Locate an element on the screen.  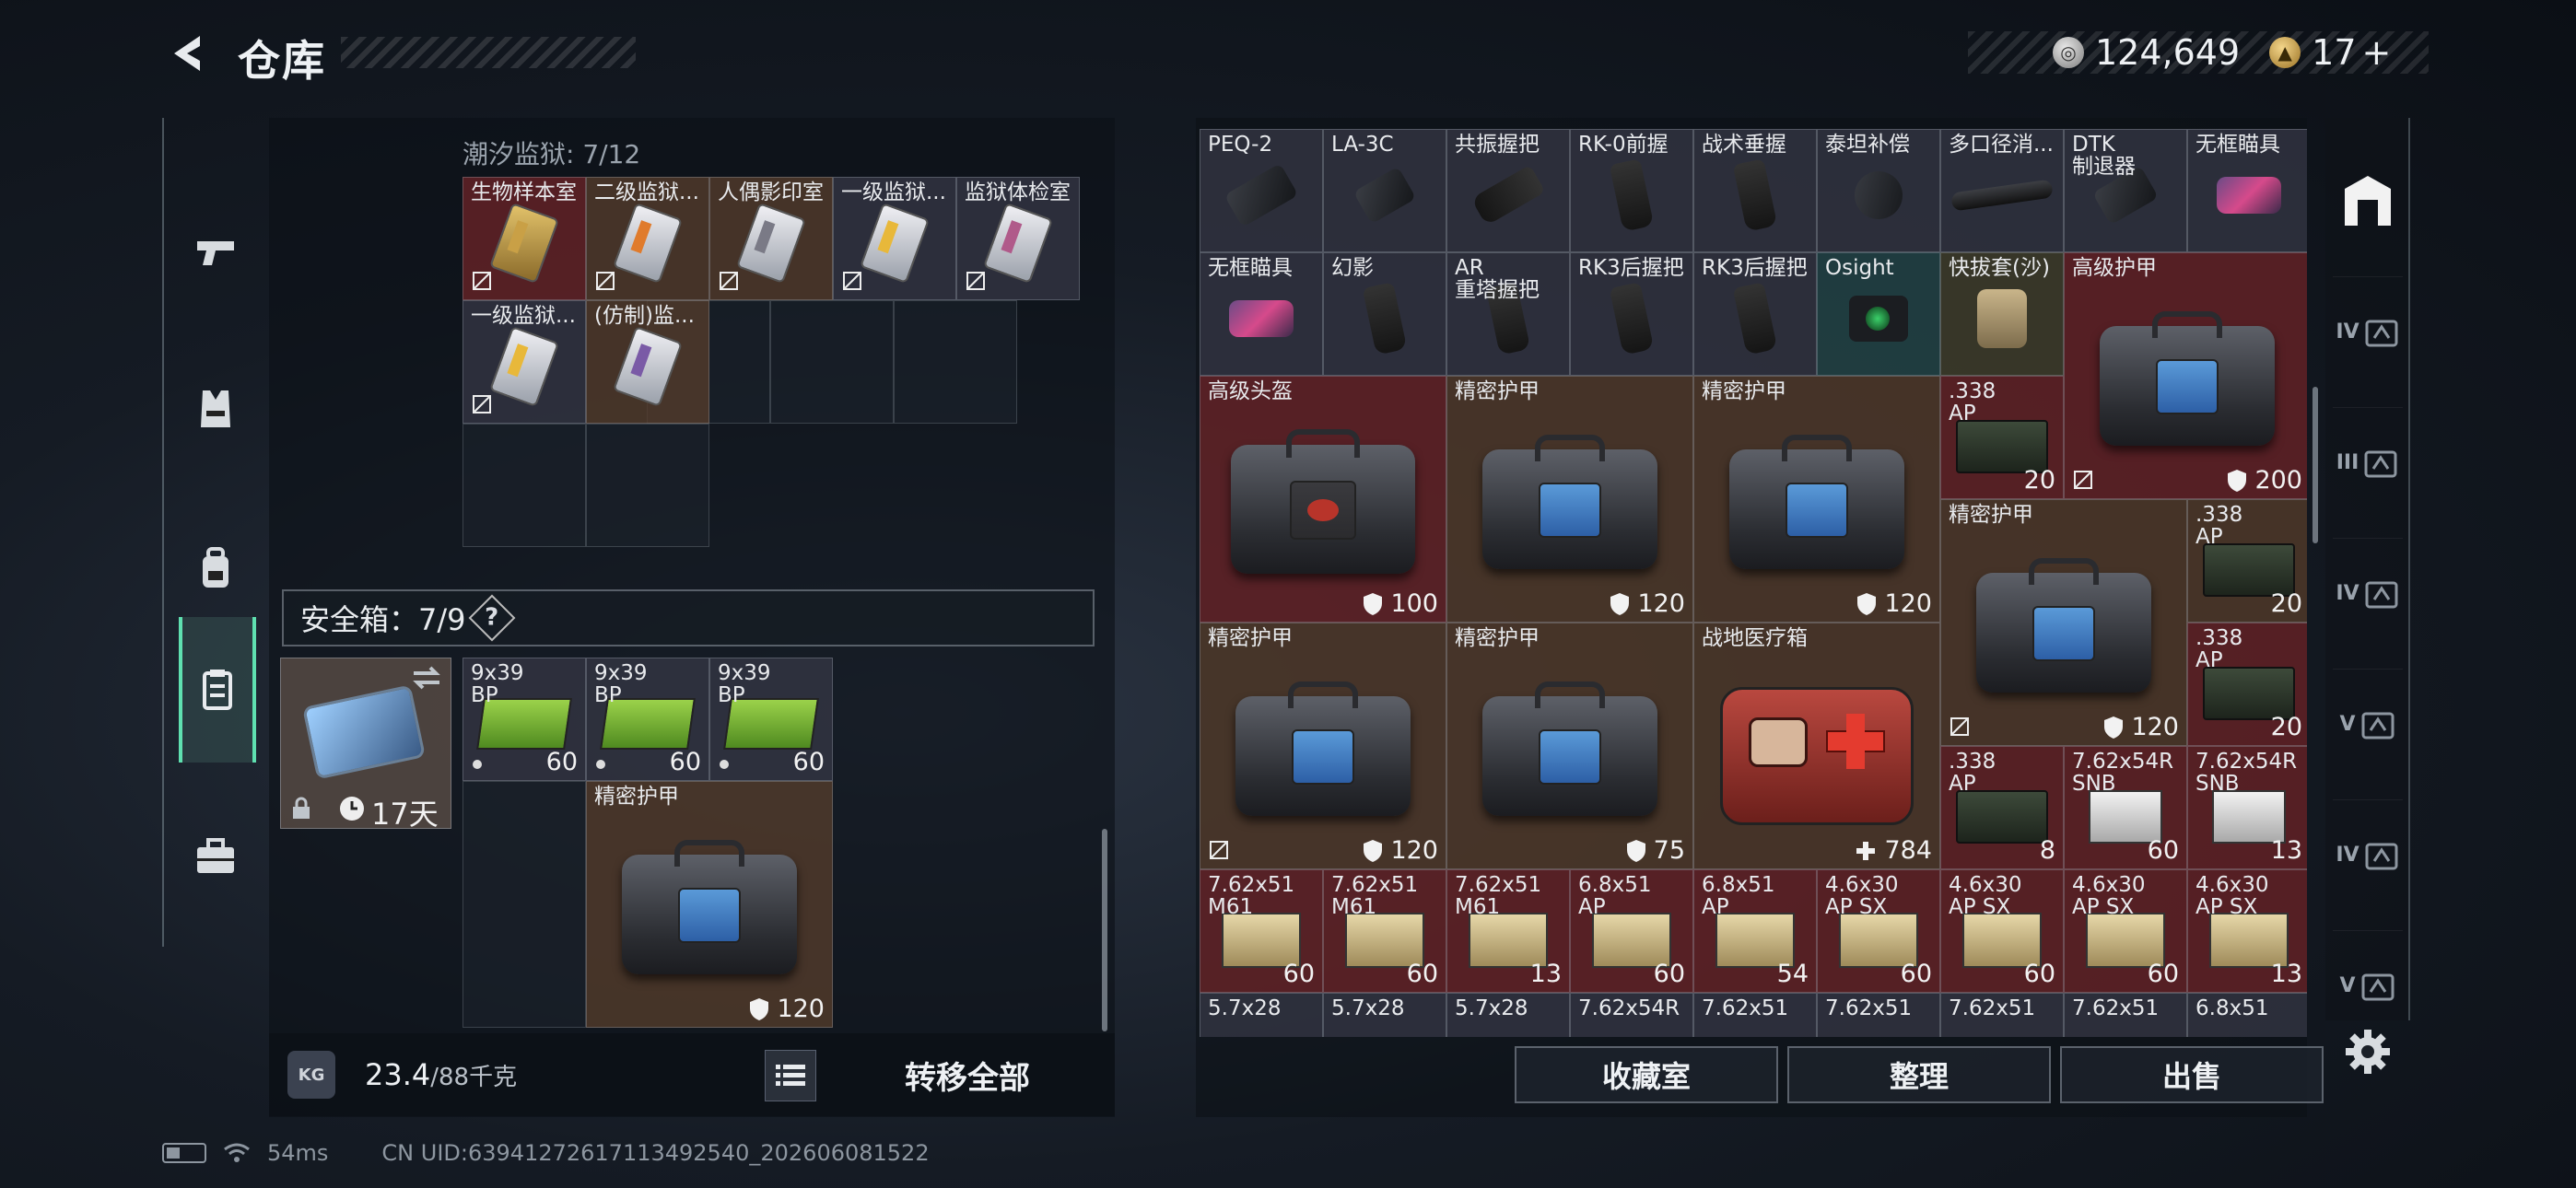
ammo-tile: .338 AP 8 is located at coordinates (2002, 807).